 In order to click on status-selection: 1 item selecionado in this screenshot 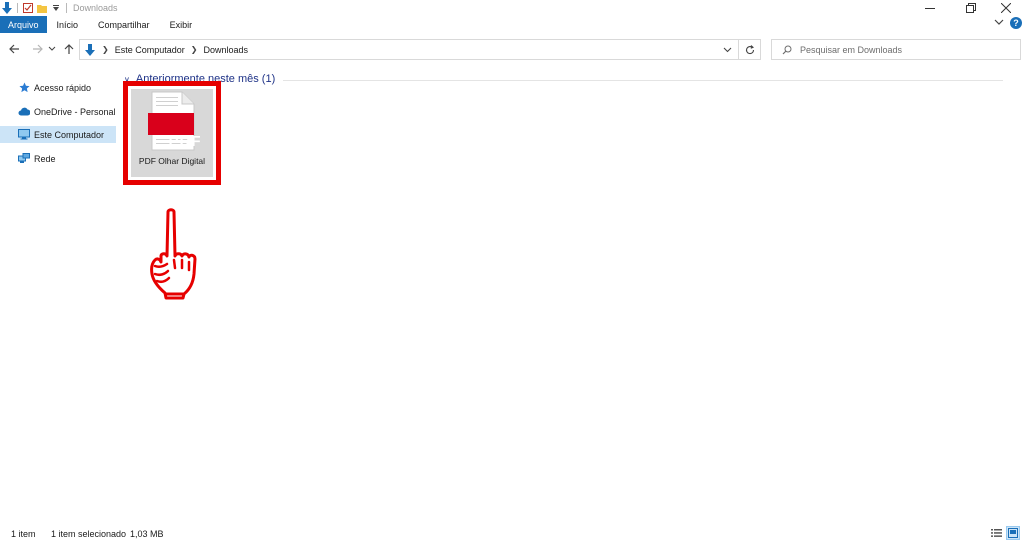, I will do `click(89, 534)`.